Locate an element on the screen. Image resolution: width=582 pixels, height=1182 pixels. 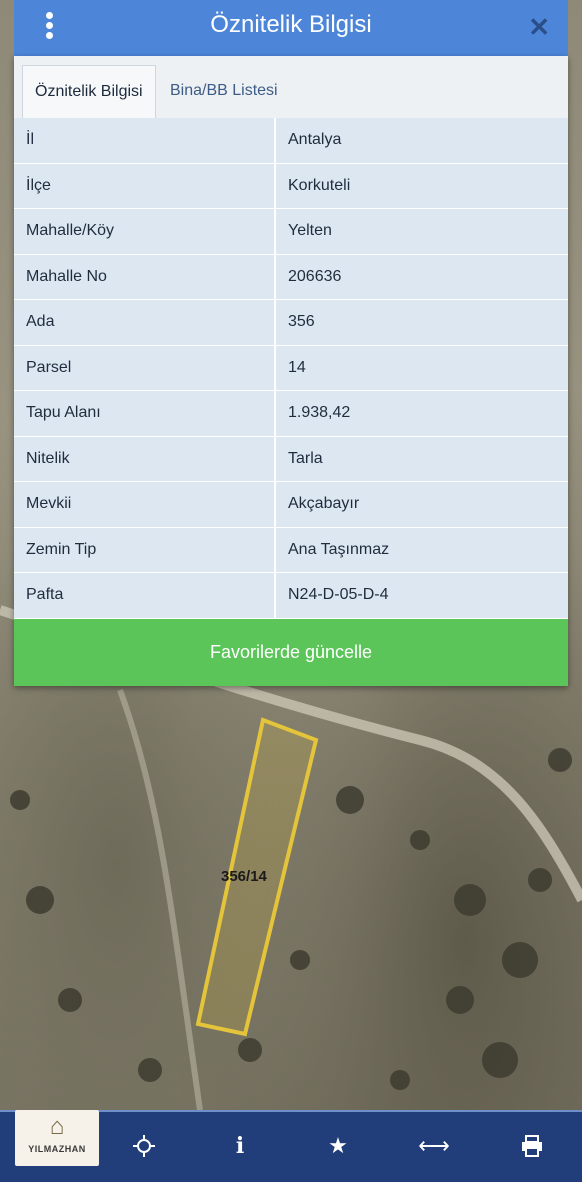
page-title: Öznitelik Bilgisi is located at coordinates (291, 24).